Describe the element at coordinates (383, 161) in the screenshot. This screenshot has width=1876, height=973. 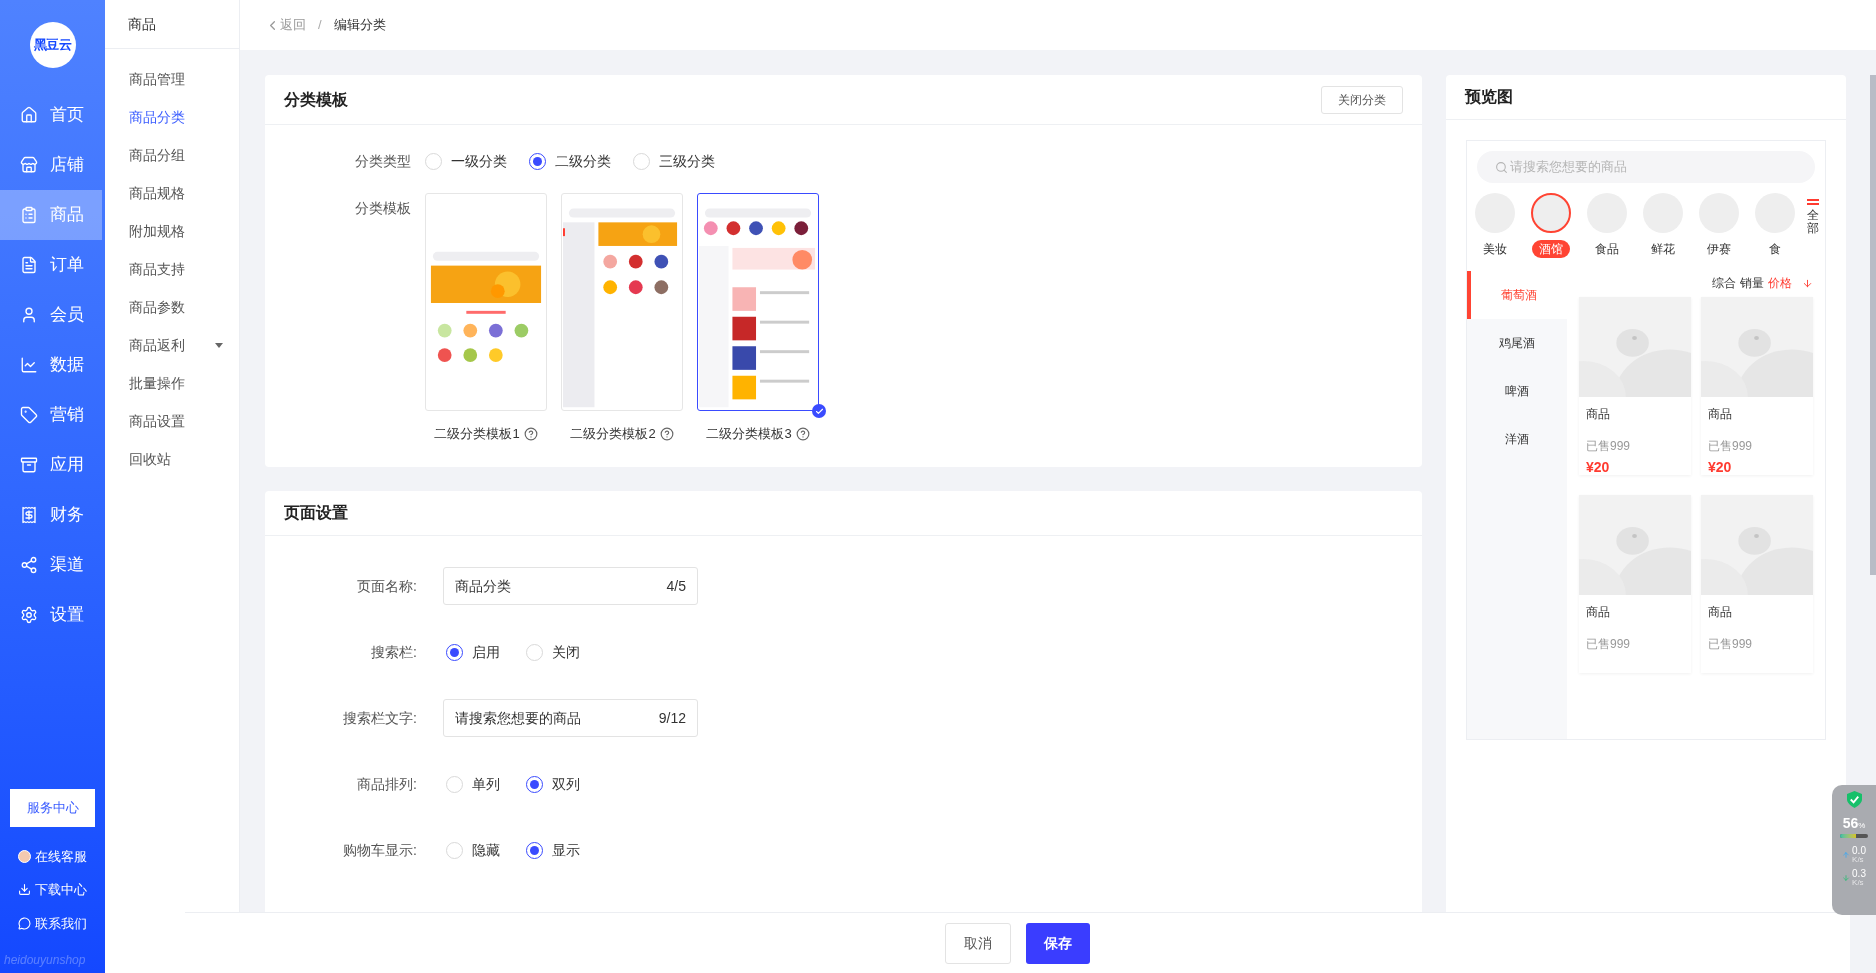
I see `field-label: 分类类型` at that location.